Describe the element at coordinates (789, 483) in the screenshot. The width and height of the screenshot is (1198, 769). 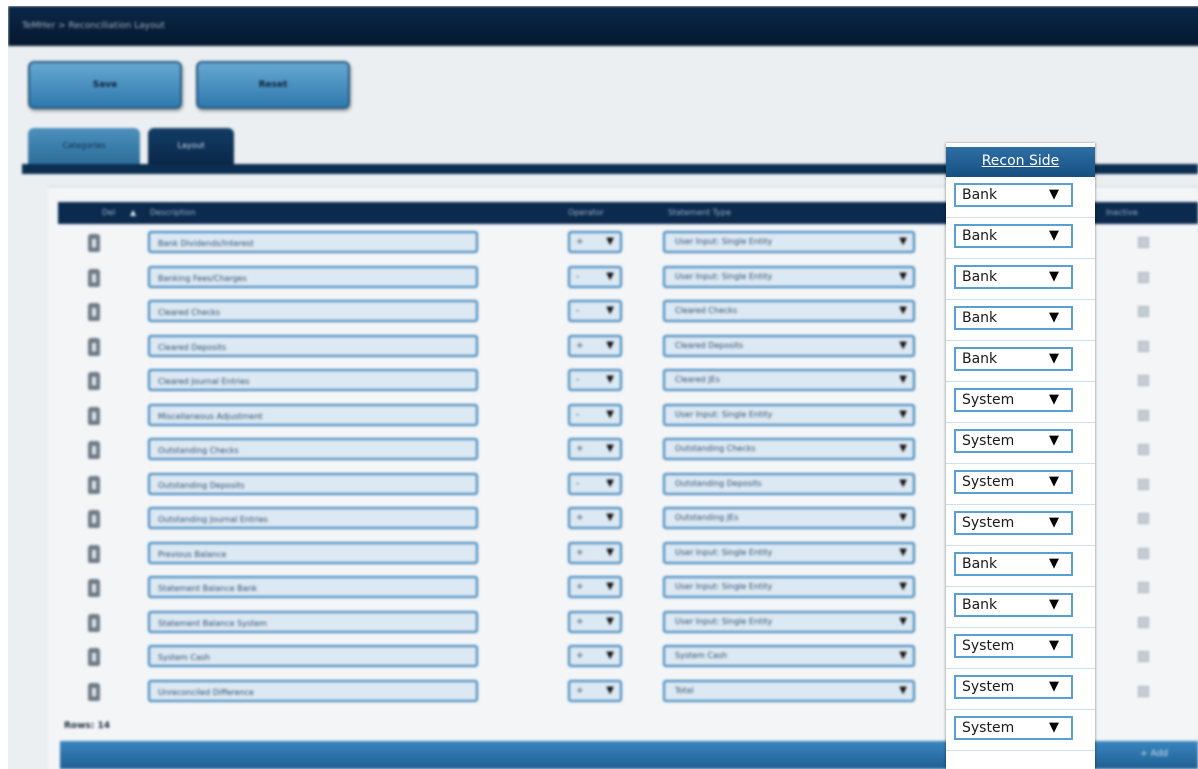
I see `statement-type-select: Outstanding Deposits ▼` at that location.